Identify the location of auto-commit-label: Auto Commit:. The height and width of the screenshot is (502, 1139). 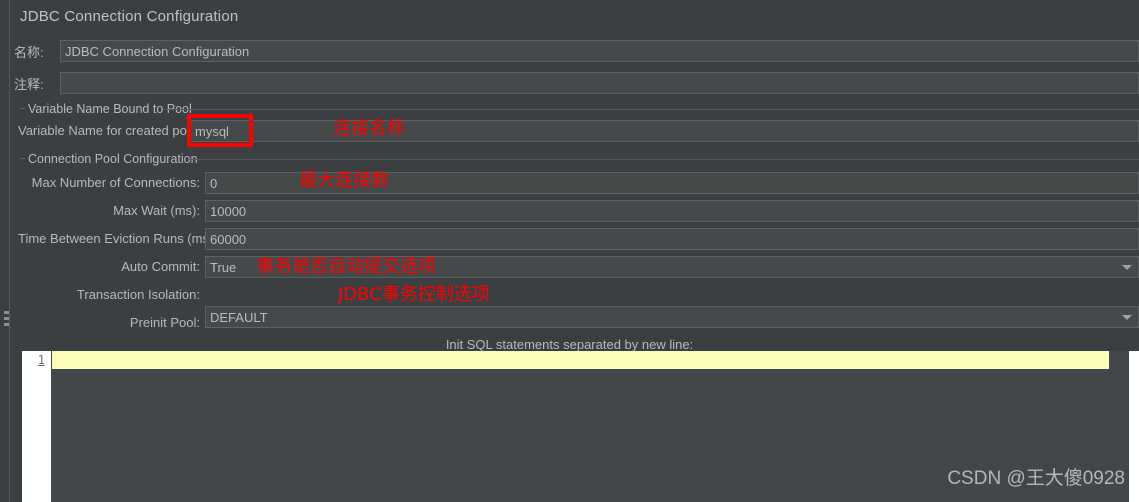
(160, 266).